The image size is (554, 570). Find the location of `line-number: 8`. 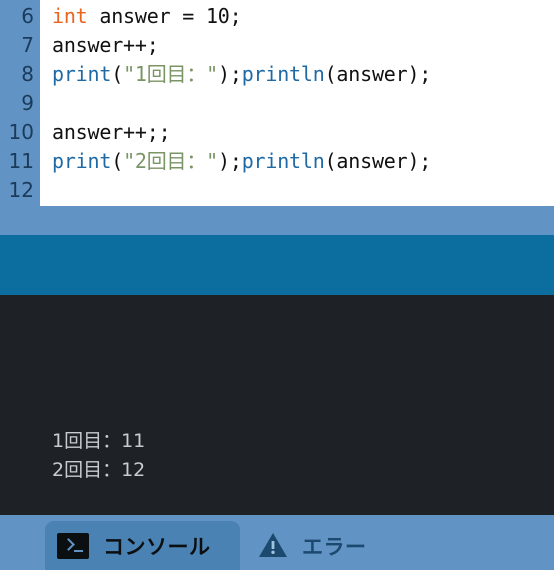

line-number: 8 is located at coordinates (27, 74).